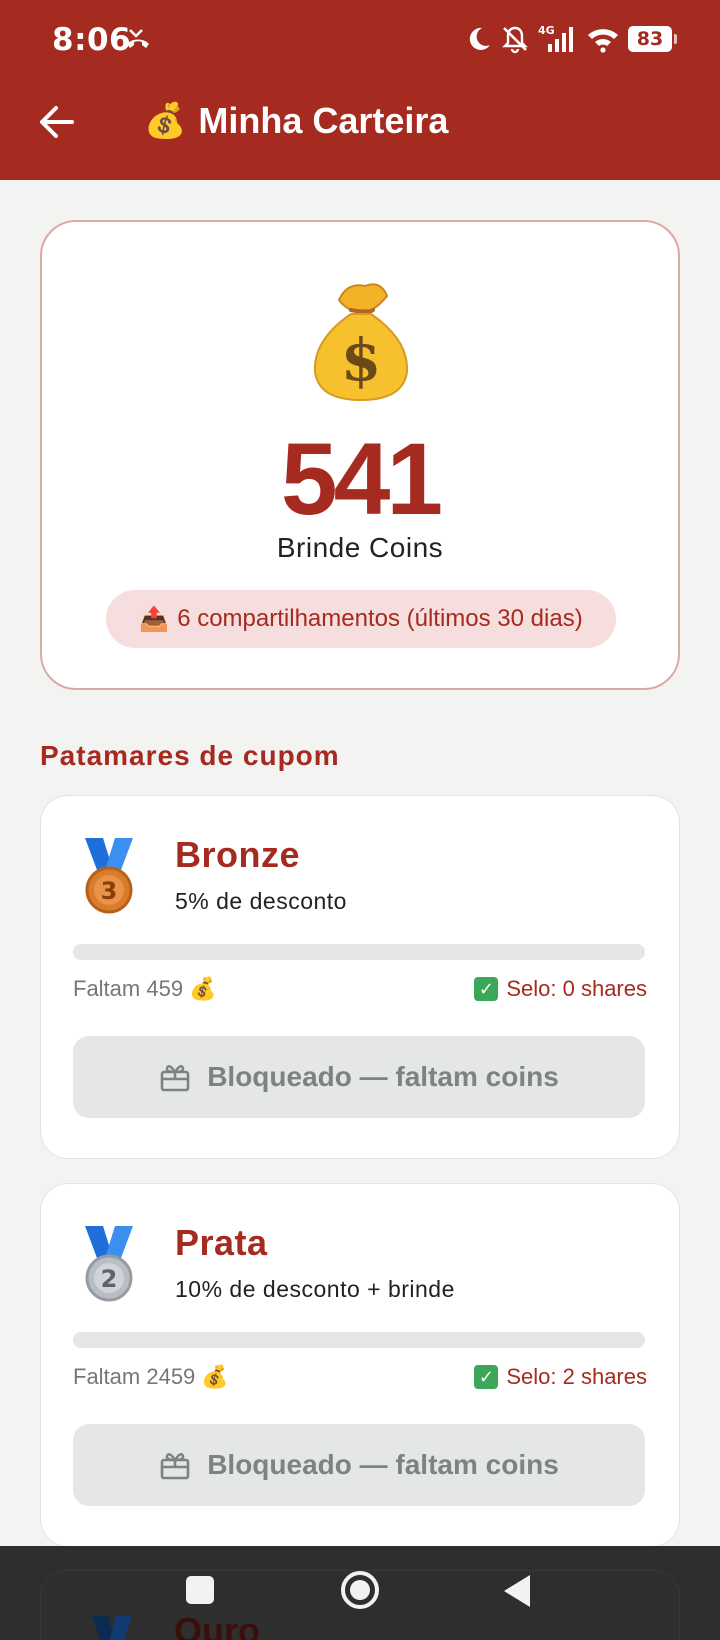  I want to click on app-bar: 💰 Minha Carteira, so click(360, 130).